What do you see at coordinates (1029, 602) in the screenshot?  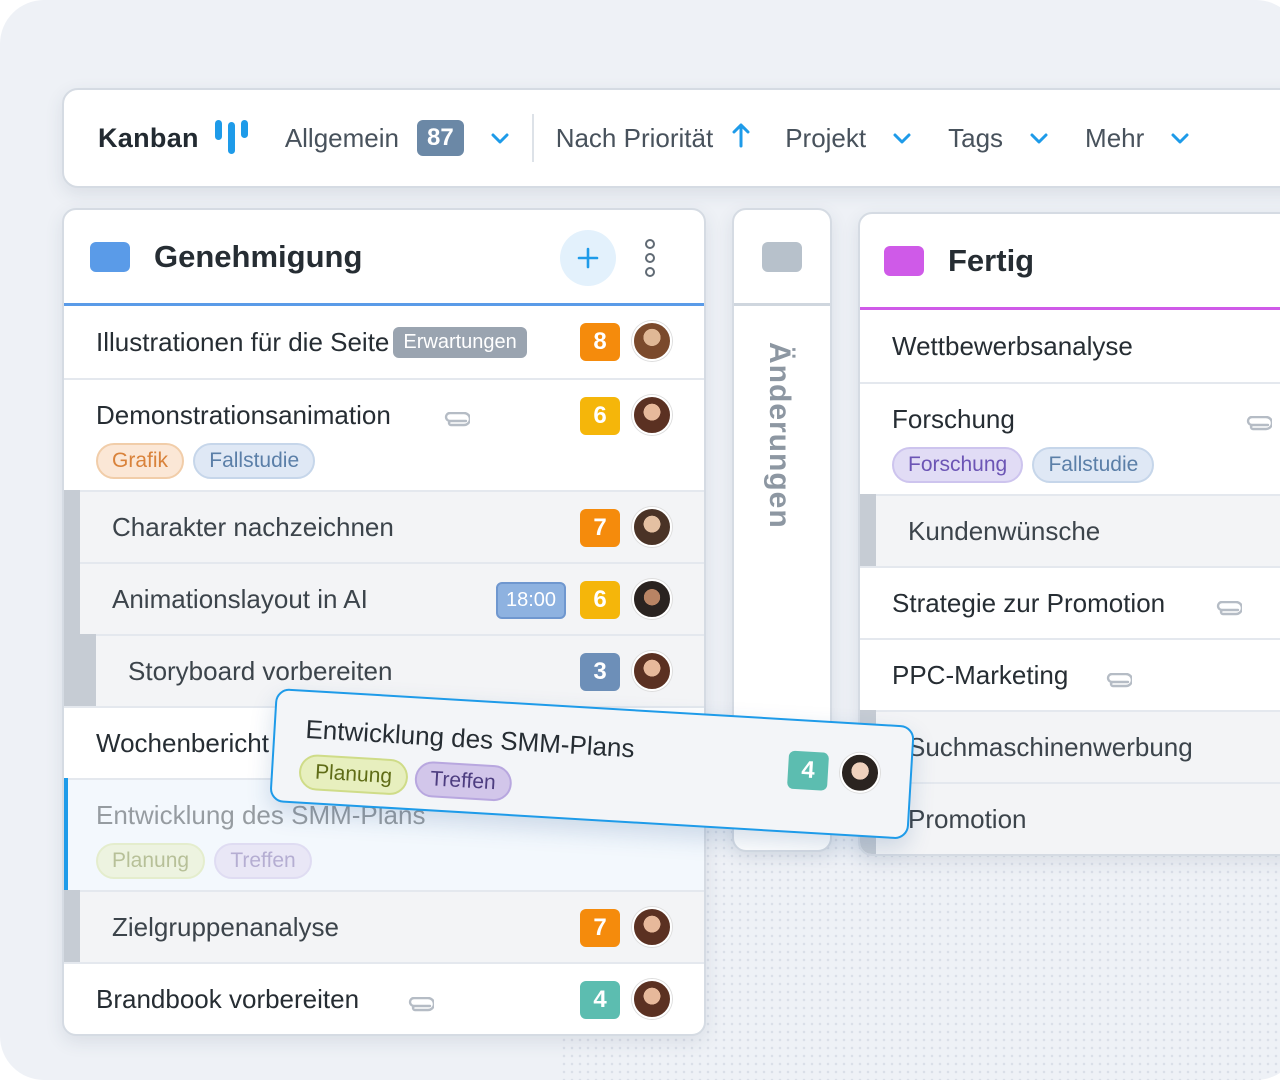 I see `task-title: Strategie zur Promotion` at bounding box center [1029, 602].